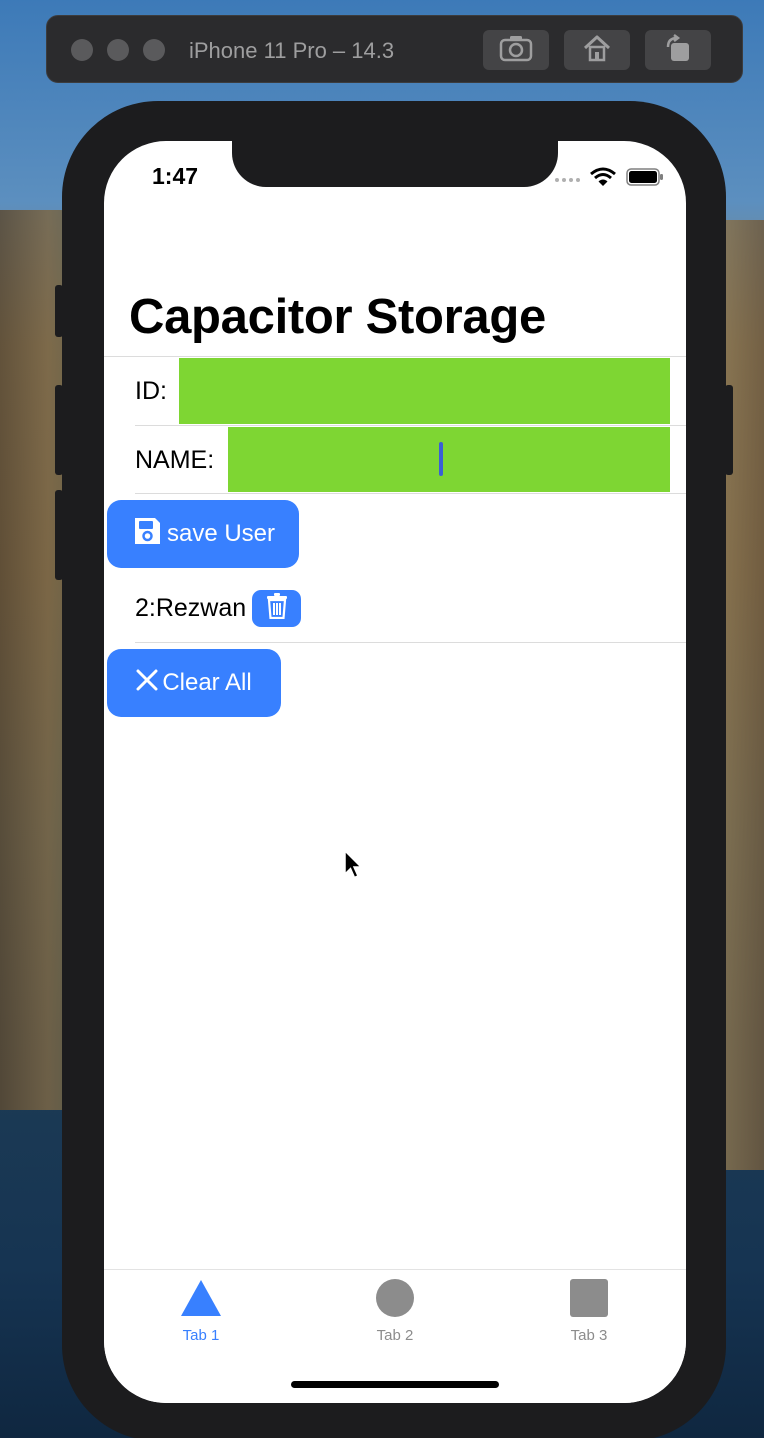 The height and width of the screenshot is (1438, 764). Describe the element at coordinates (118, 50) in the screenshot. I see `minimize-window-button` at that location.